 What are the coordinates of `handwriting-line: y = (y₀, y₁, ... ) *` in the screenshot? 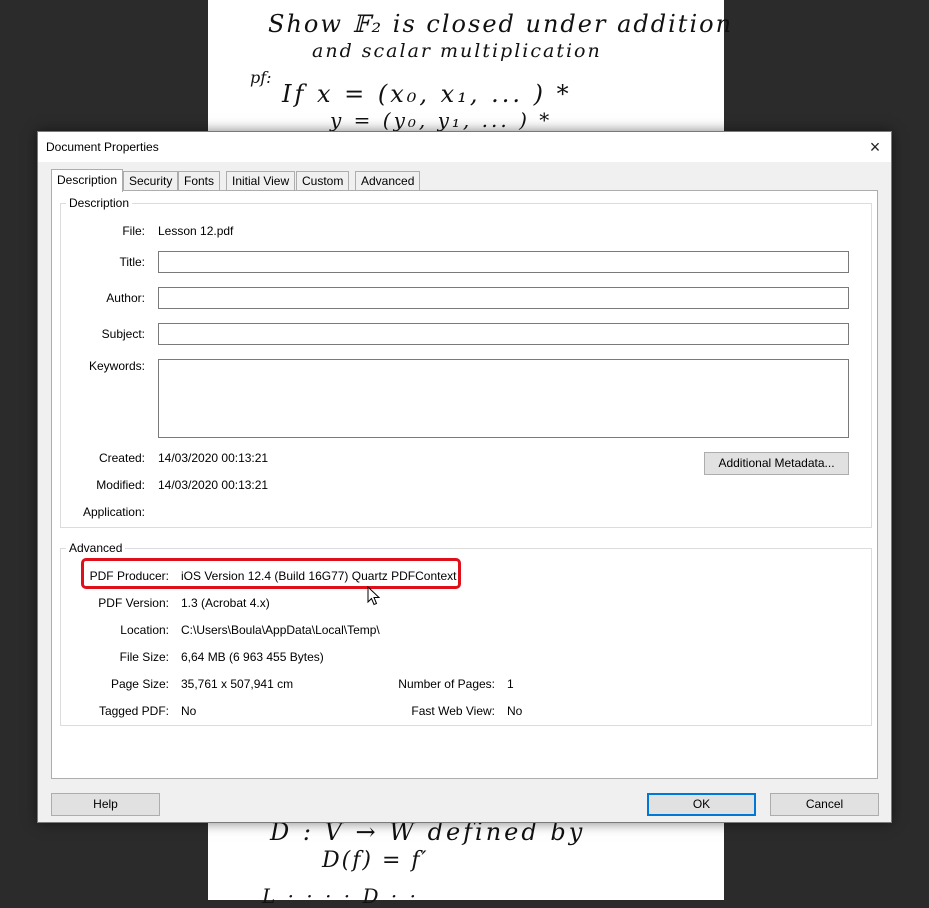 It's located at (441, 120).